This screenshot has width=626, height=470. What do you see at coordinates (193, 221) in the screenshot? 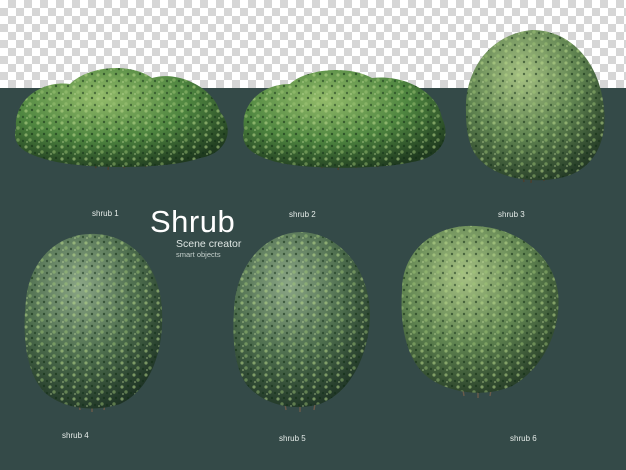
I see `main-title: Shrub` at bounding box center [193, 221].